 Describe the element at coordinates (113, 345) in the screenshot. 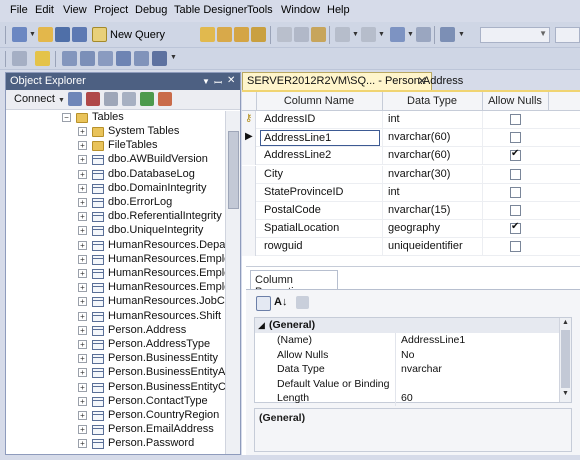

I see `tree-node: + Person.AddressType` at that location.